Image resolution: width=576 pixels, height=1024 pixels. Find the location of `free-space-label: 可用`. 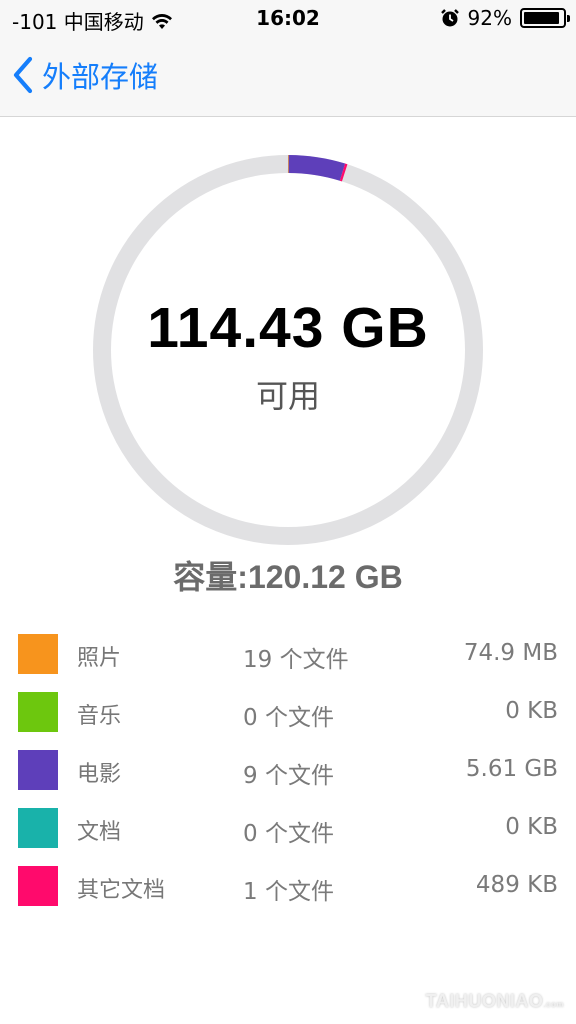

free-space-label: 可用 is located at coordinates (287, 396).